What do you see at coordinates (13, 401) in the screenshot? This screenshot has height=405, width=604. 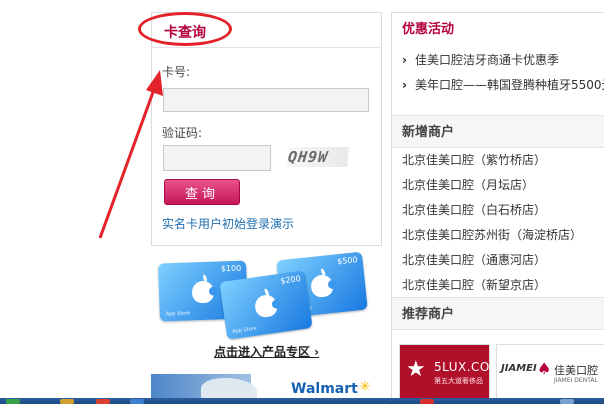 I see `start-icon` at bounding box center [13, 401].